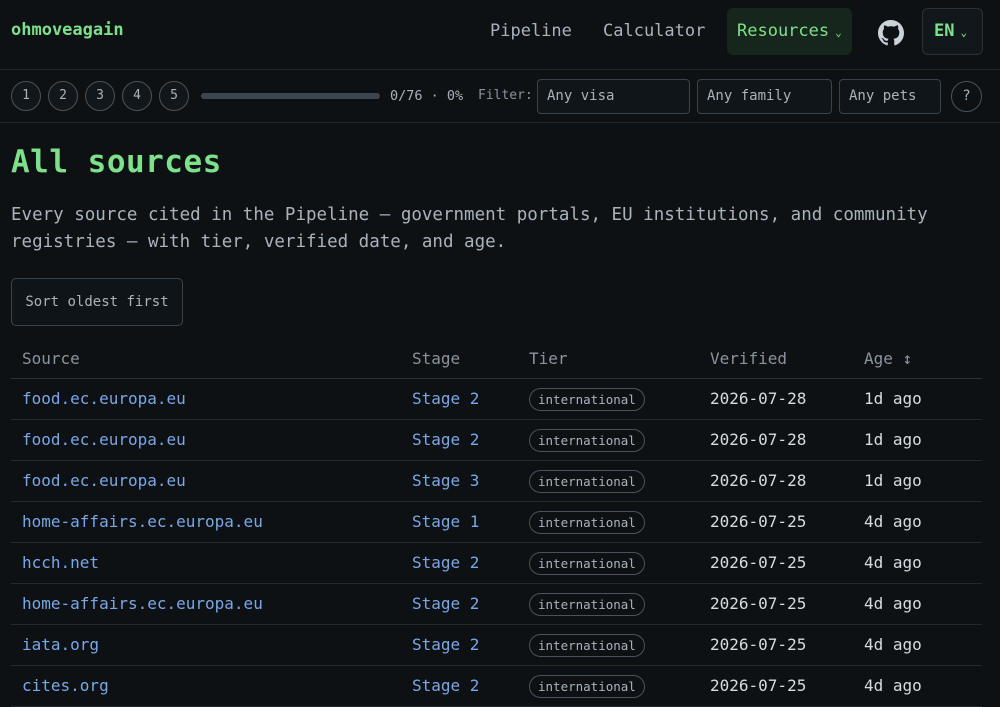 The width and height of the screenshot is (1000, 707). What do you see at coordinates (888, 358) in the screenshot?
I see `header-age-sort: Age ↕` at bounding box center [888, 358].